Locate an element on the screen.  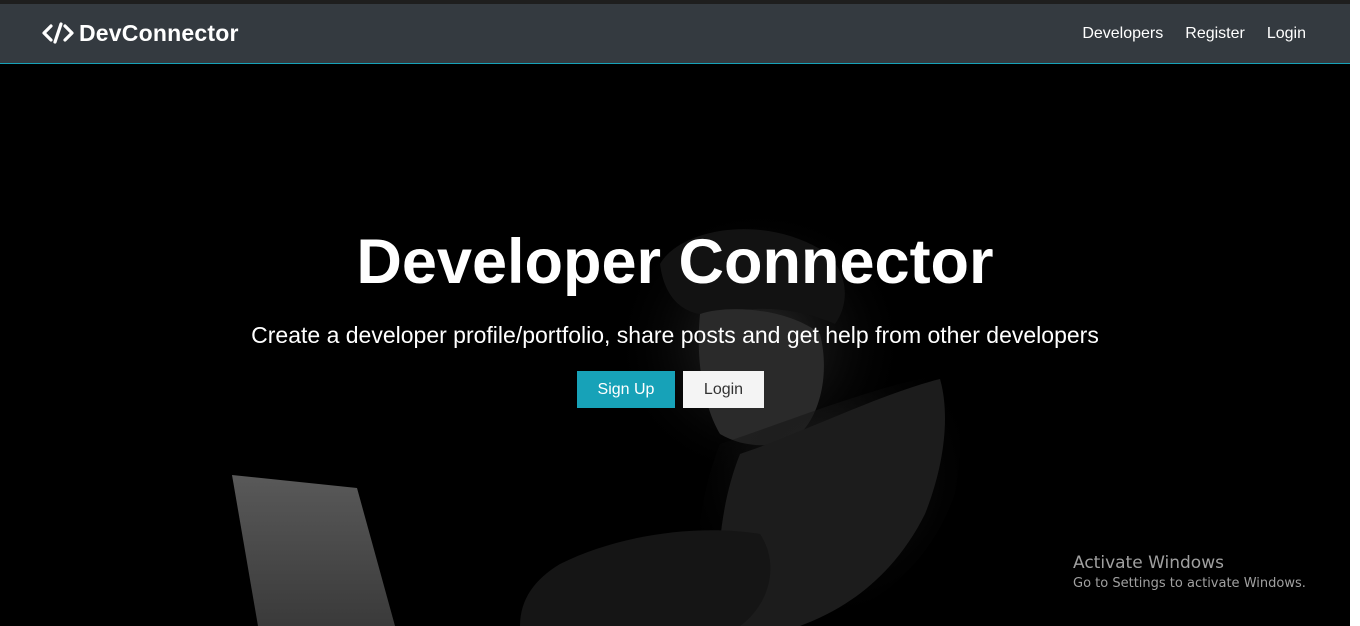
brand-link: DevConnector is located at coordinates (140, 33).